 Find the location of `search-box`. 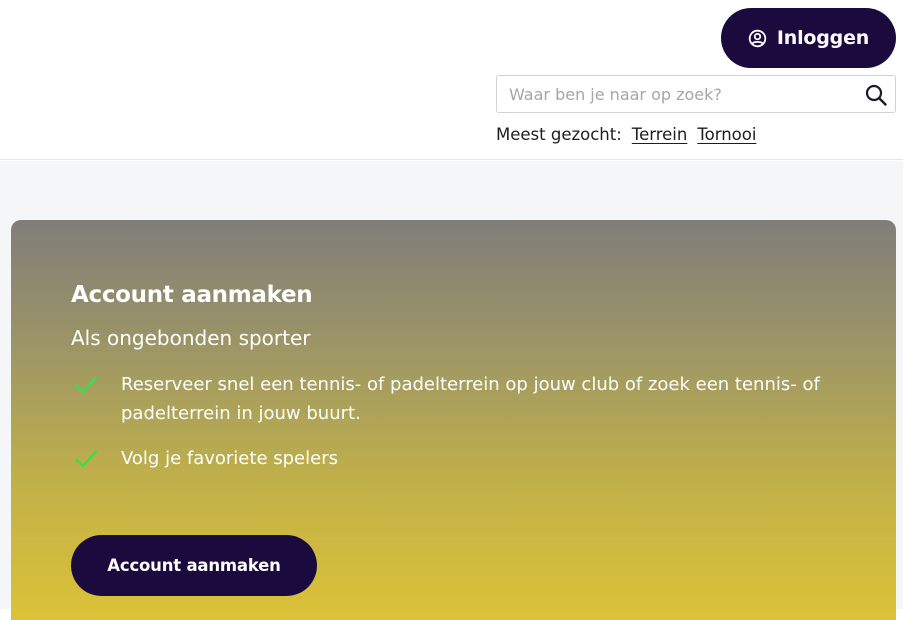

search-box is located at coordinates (696, 94).